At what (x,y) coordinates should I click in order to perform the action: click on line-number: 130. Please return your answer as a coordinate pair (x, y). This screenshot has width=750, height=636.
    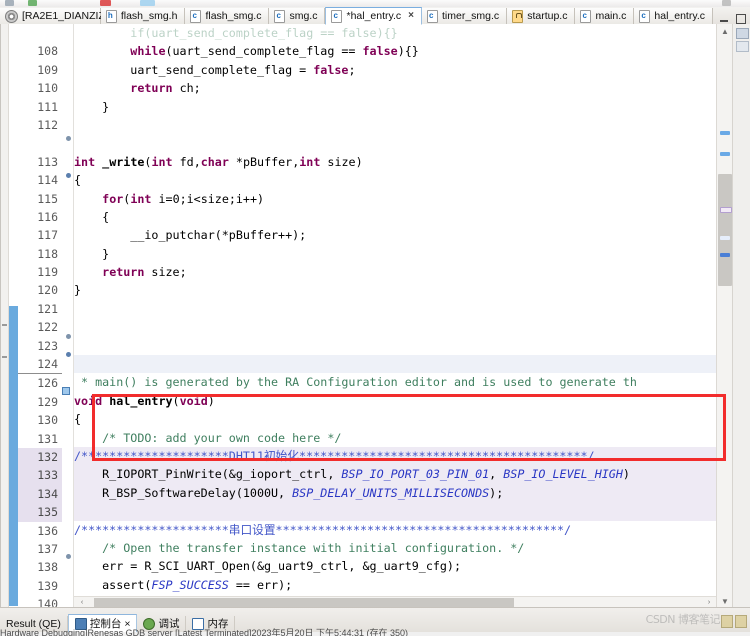
    Looking at the image, I should click on (47, 420).